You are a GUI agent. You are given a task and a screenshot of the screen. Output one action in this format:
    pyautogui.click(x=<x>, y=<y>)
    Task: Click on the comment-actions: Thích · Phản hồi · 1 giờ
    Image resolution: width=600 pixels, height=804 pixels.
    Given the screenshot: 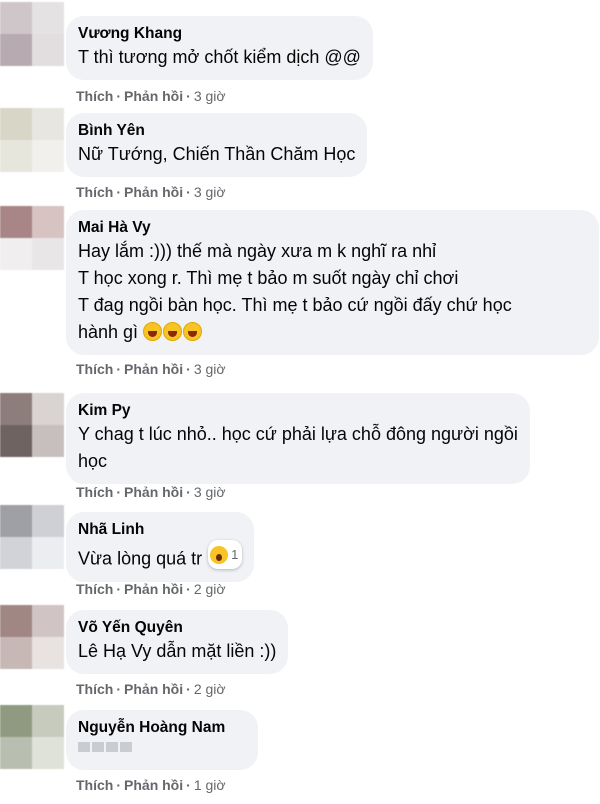 What is the action you would take?
    pyautogui.click(x=151, y=785)
    